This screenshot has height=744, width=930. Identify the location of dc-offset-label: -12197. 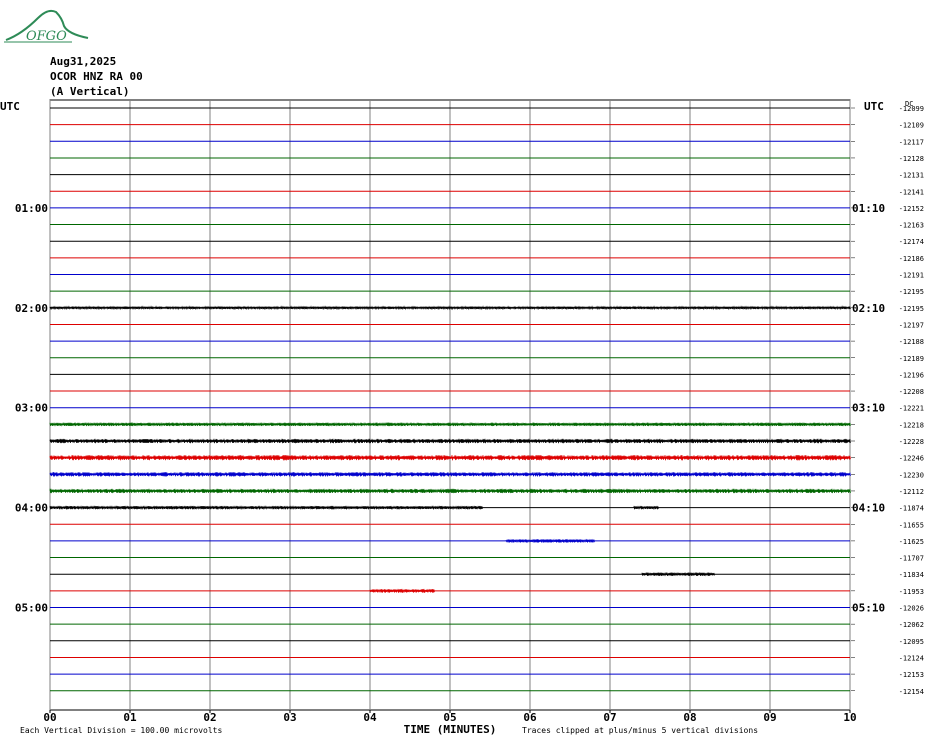
(911, 325).